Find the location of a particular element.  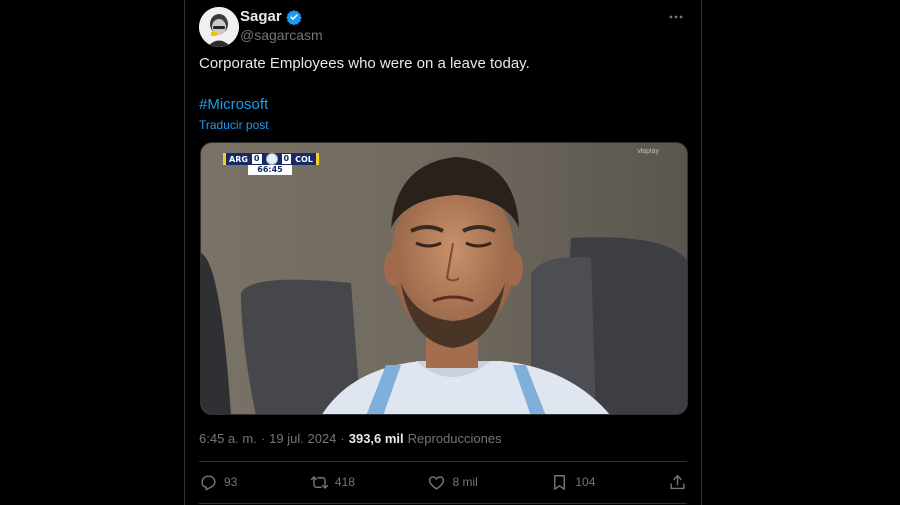

author-handle: @sagarcasm is located at coordinates (281, 35).